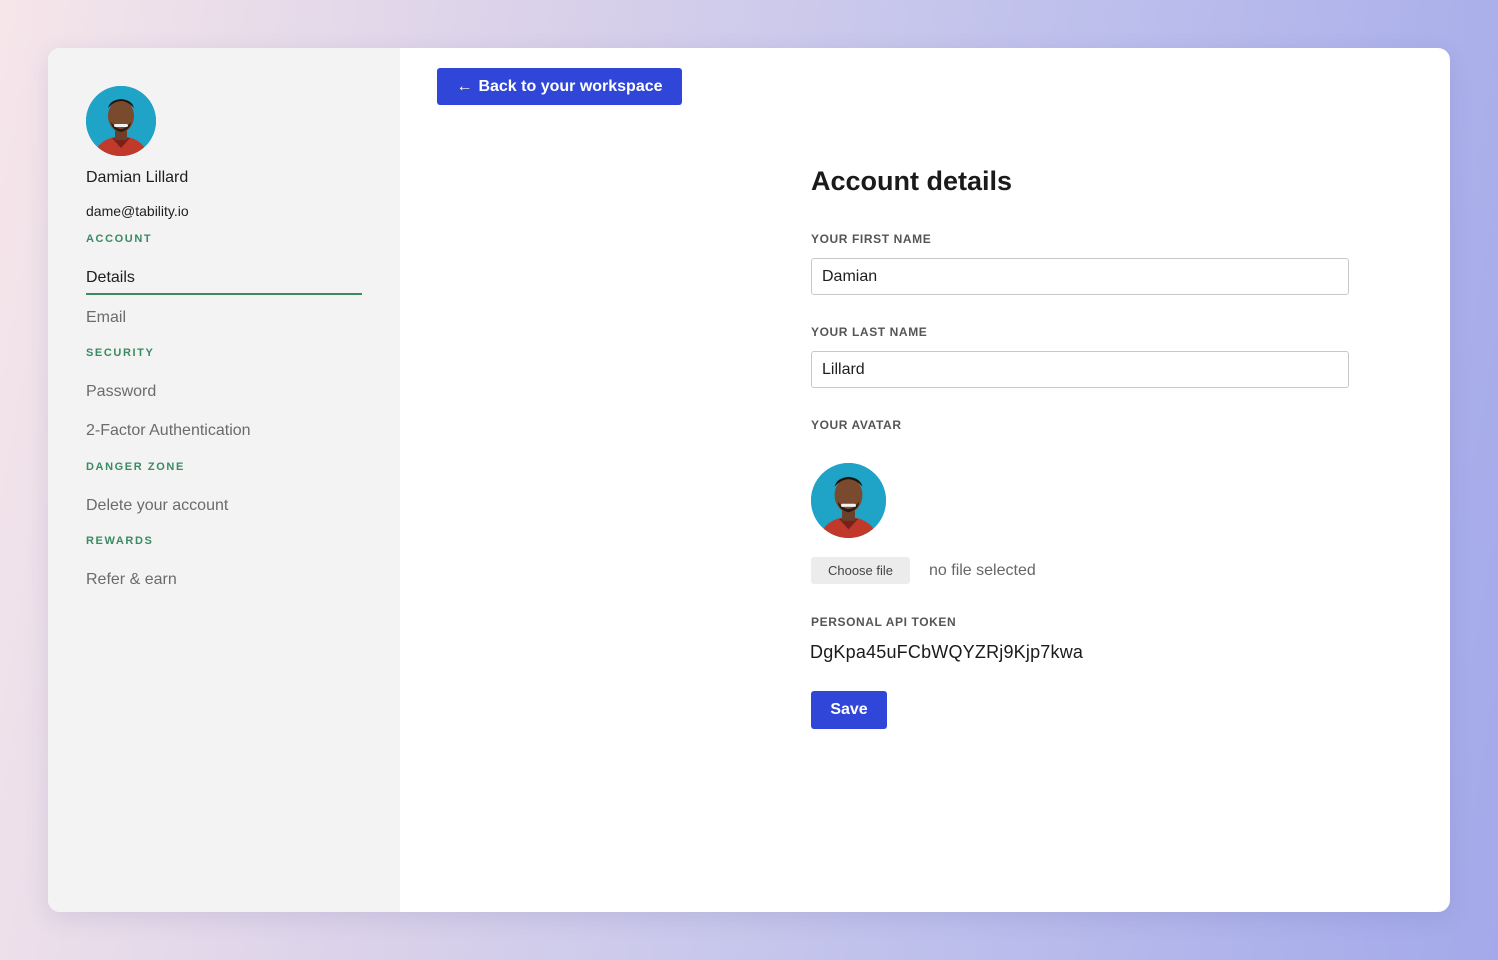  I want to click on avatar-preview, so click(848, 500).